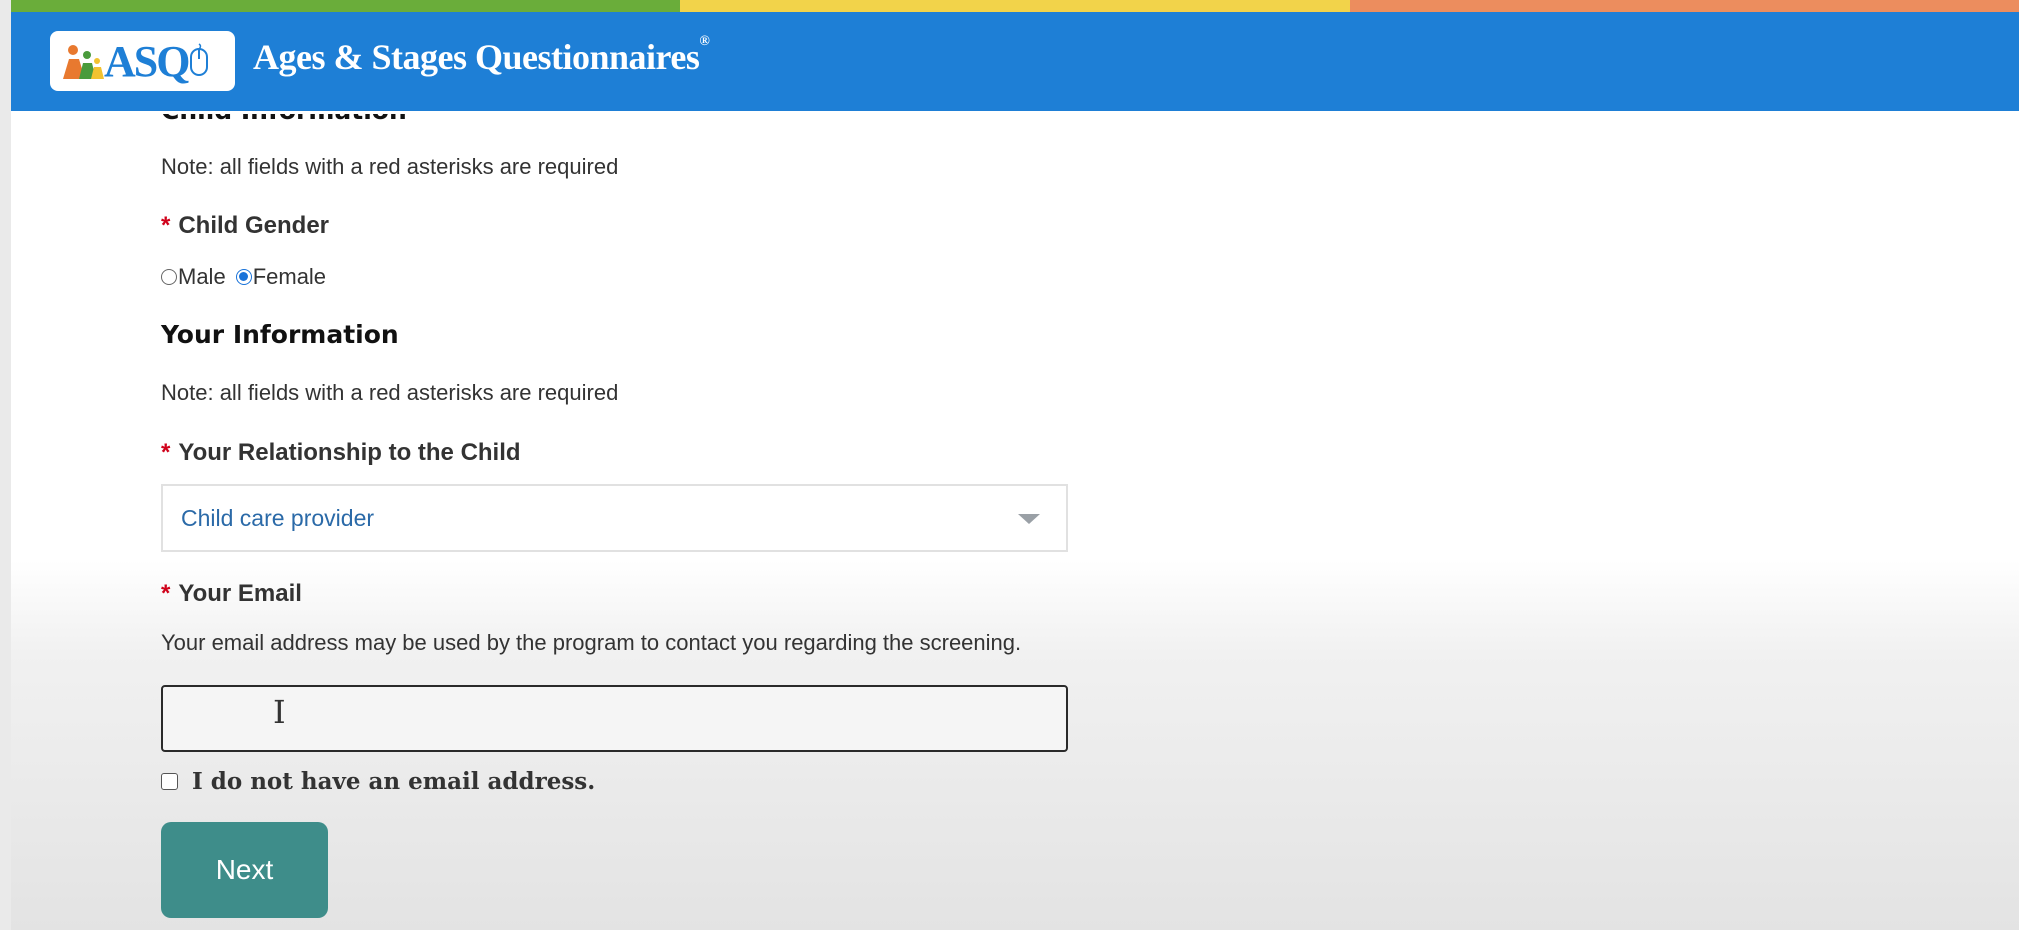 The height and width of the screenshot is (930, 2019). I want to click on email-input, so click(614, 718).